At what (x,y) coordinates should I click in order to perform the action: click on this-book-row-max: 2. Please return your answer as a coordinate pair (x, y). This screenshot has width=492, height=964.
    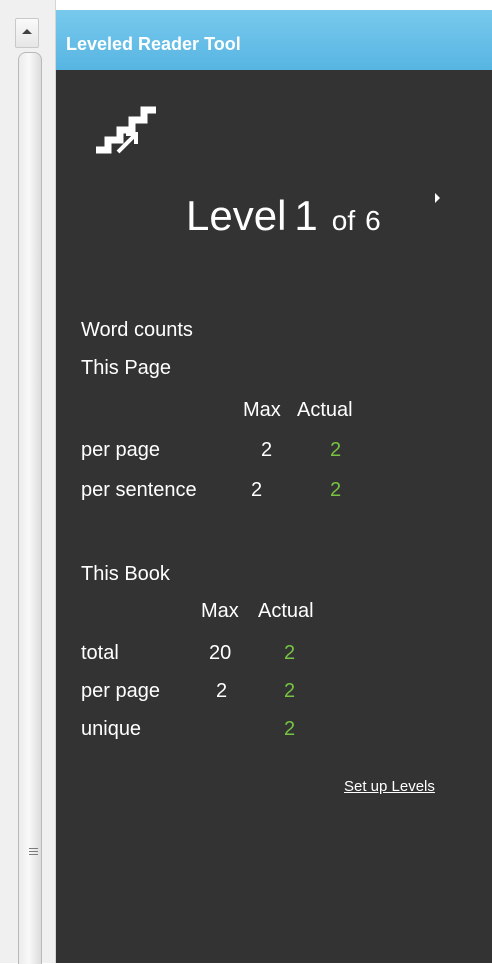
    Looking at the image, I should click on (222, 691).